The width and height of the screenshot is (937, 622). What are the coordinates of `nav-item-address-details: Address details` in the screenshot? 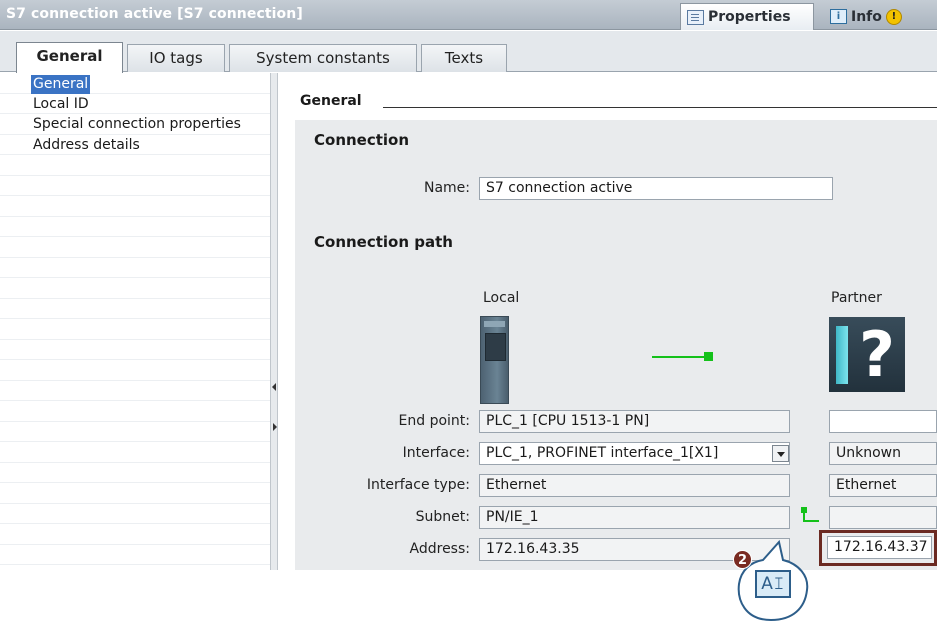 It's located at (86, 145).